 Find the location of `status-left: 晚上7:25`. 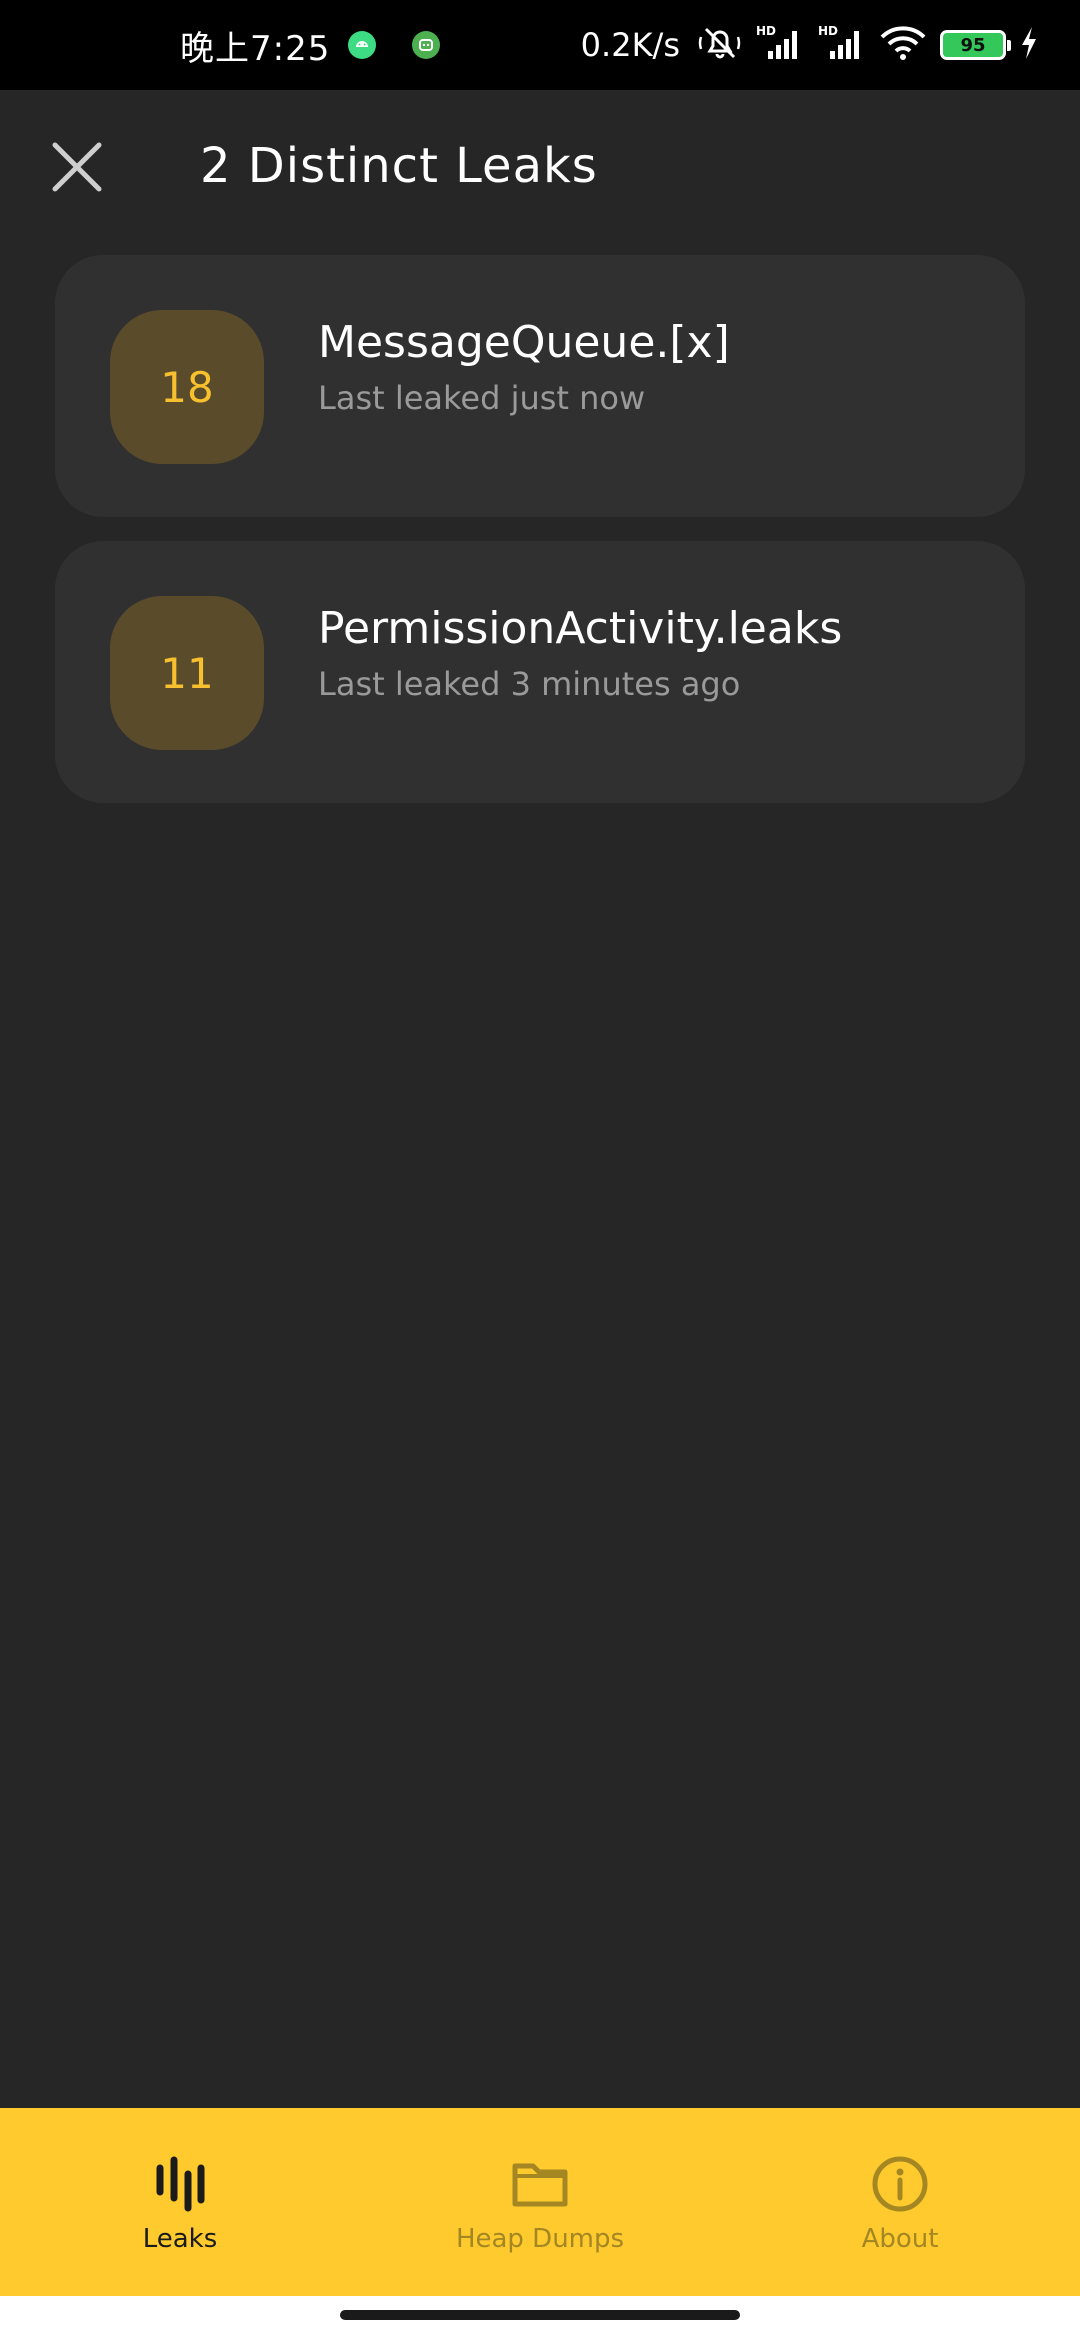

status-left: 晚上7:25 is located at coordinates (310, 45).